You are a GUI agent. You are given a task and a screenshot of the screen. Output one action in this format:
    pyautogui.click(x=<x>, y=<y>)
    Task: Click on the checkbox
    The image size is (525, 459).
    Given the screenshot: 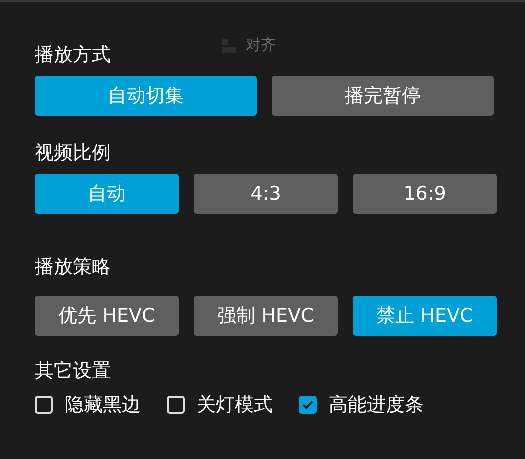 What is the action you would take?
    pyautogui.click(x=308, y=405)
    